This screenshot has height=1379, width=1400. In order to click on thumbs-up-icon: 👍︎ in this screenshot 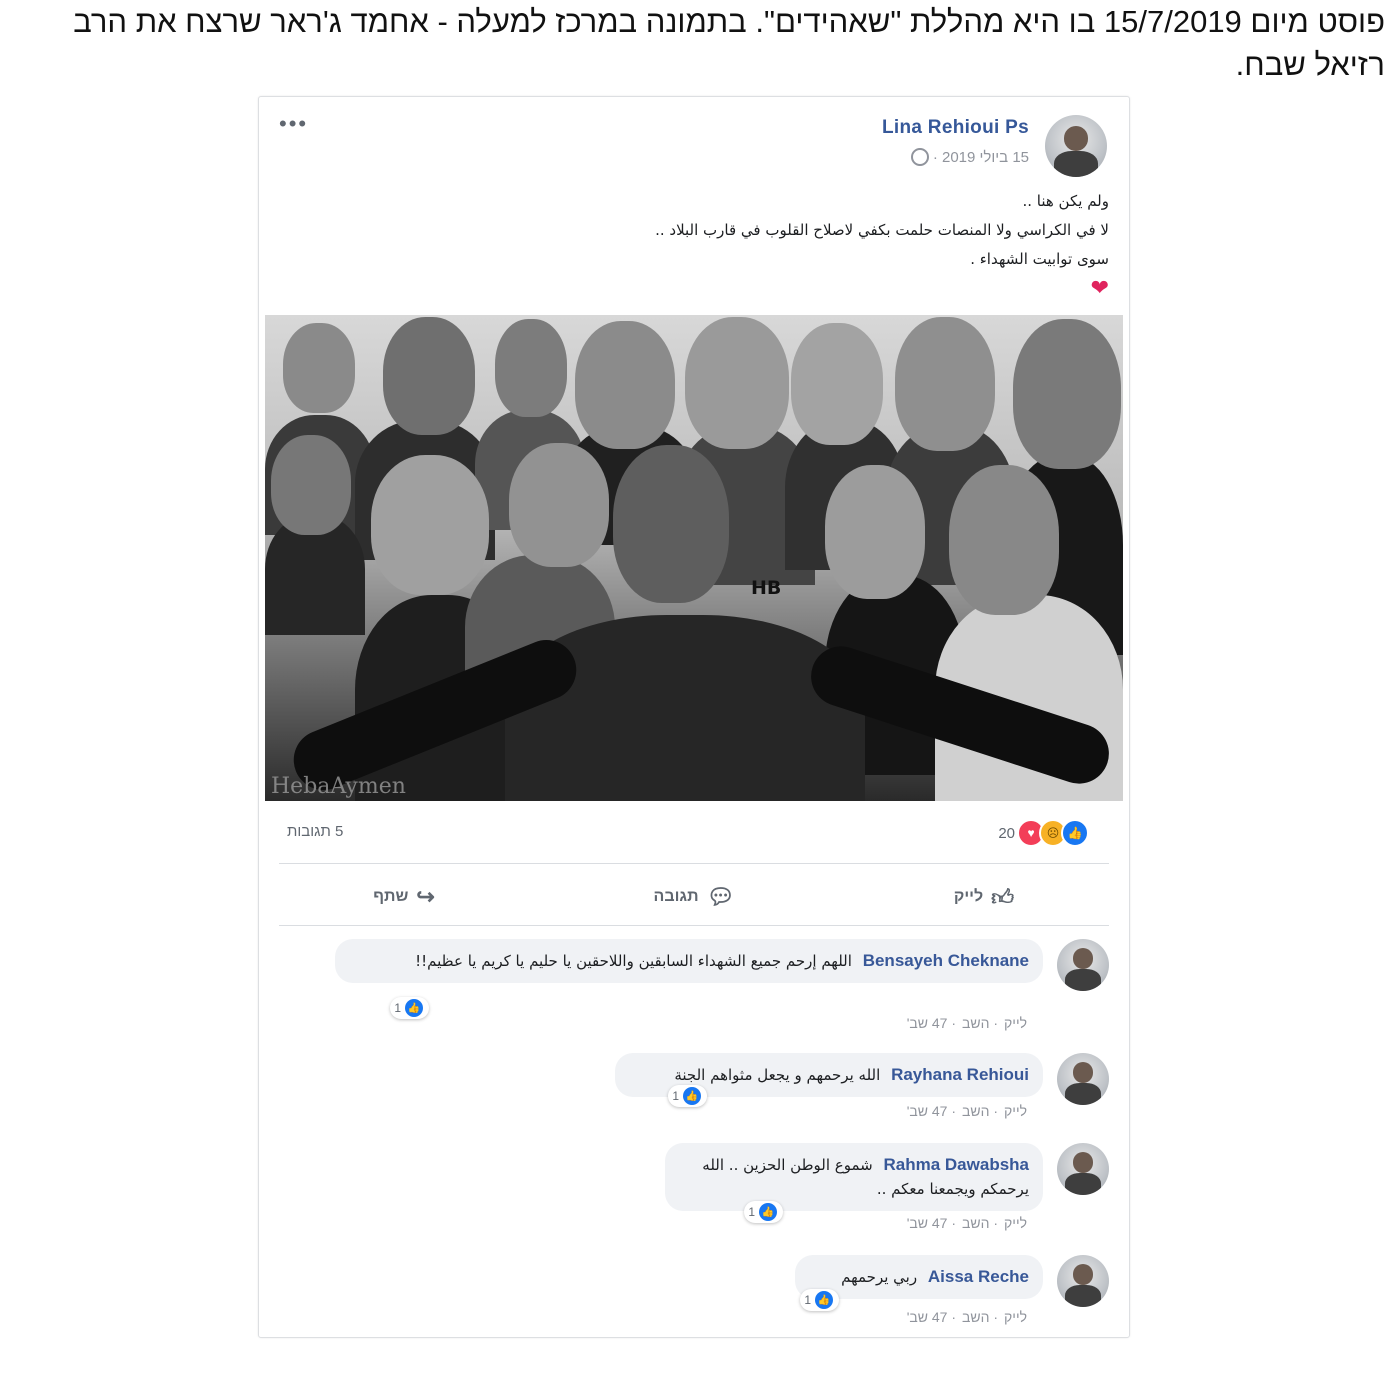, I will do `click(1003, 897)`.